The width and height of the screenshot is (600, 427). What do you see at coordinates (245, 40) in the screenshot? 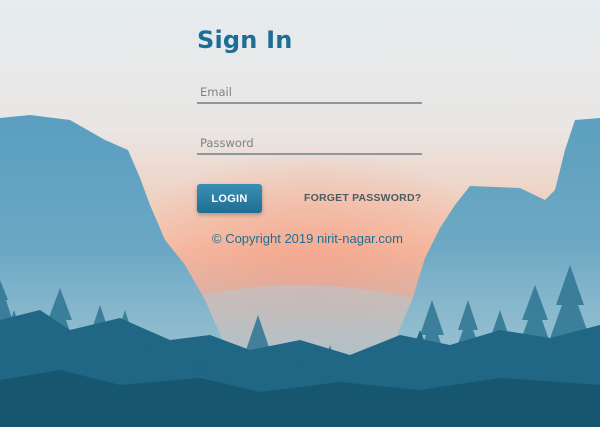
I see `page-title: Sign In` at bounding box center [245, 40].